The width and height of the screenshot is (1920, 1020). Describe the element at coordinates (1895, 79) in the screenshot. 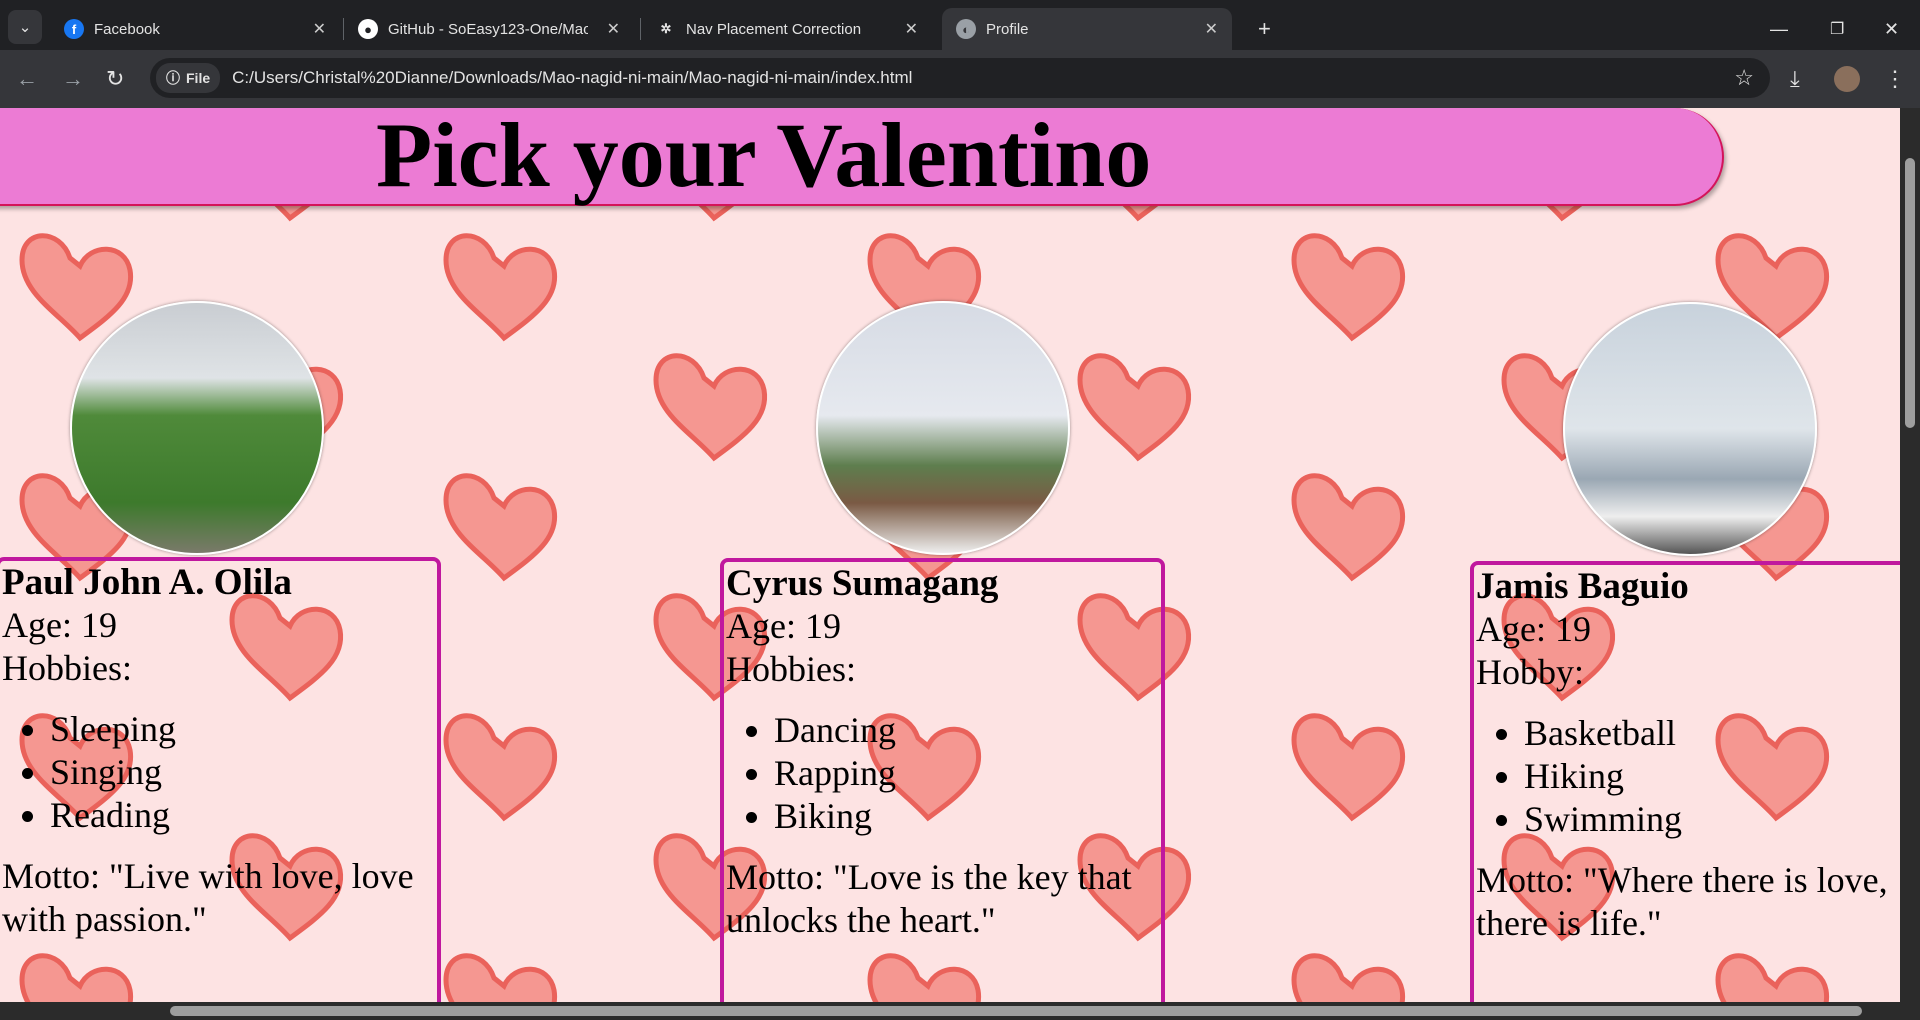

I see `menu-icon: ⋮` at that location.